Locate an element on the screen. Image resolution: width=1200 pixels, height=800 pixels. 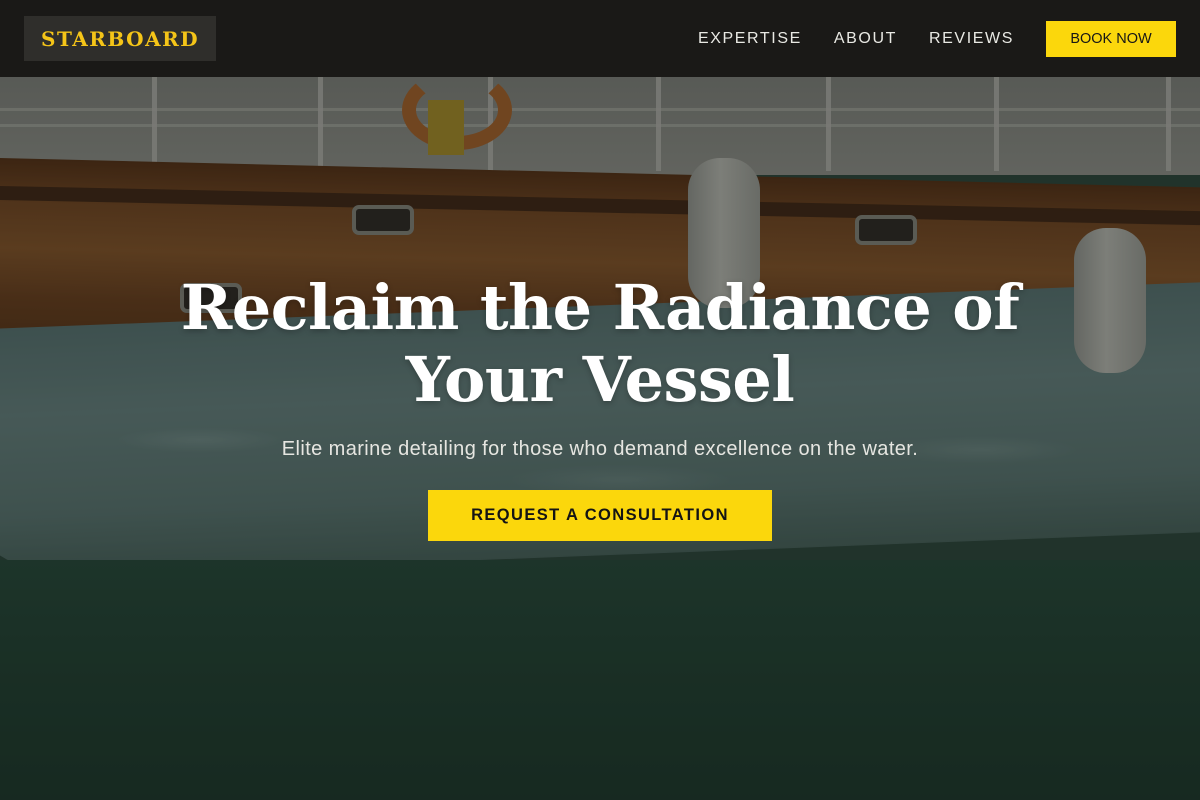
request-consultation-button: REQUEST A CONSULTATION is located at coordinates (600, 515).